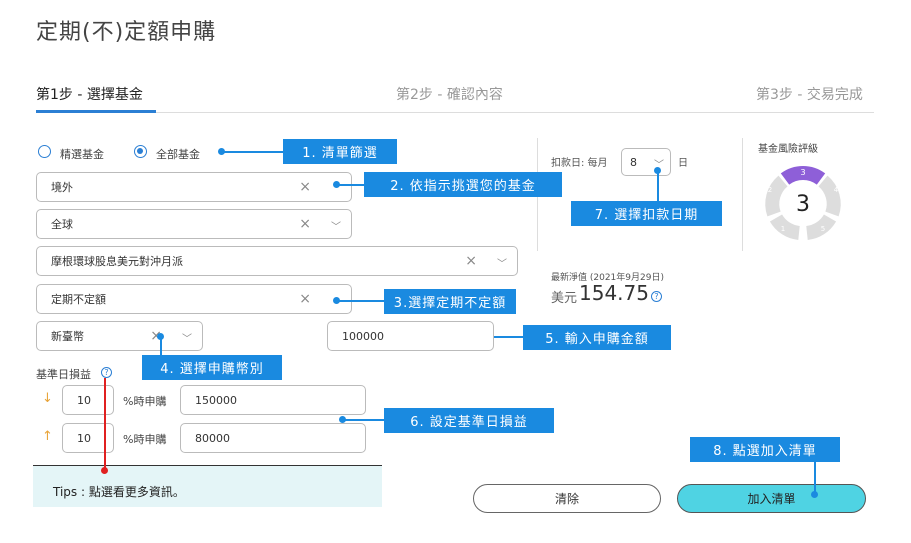 This screenshot has width=911, height=543. I want to click on plan-type-value: 定期不定額, so click(78, 299).